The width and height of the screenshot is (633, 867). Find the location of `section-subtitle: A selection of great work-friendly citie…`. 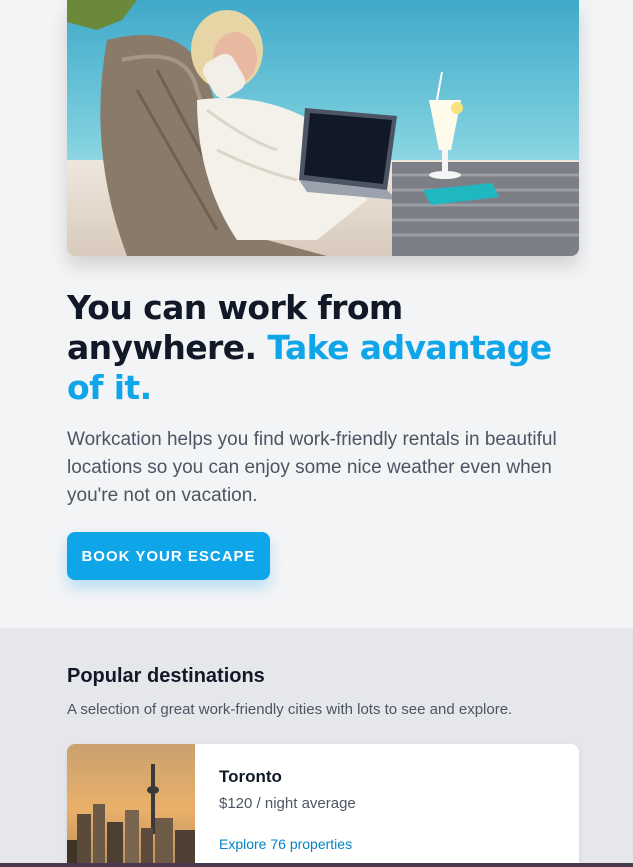

section-subtitle: A selection of great work-friendly citie… is located at coordinates (290, 709).